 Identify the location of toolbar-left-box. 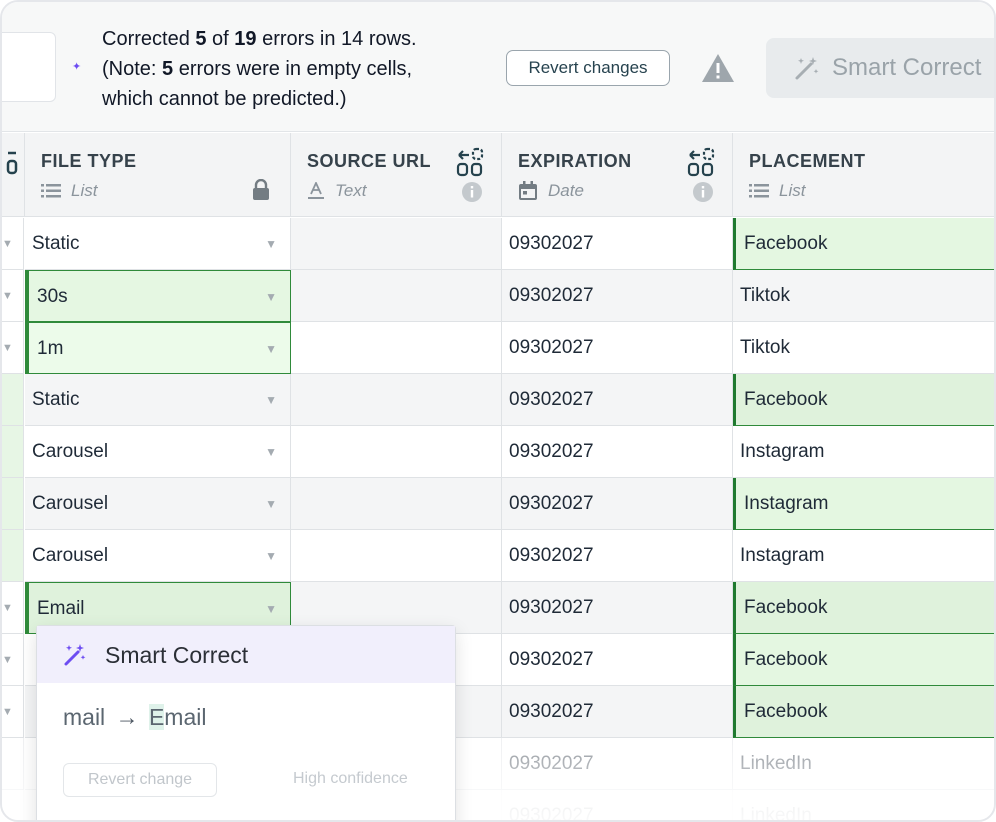
(29, 67).